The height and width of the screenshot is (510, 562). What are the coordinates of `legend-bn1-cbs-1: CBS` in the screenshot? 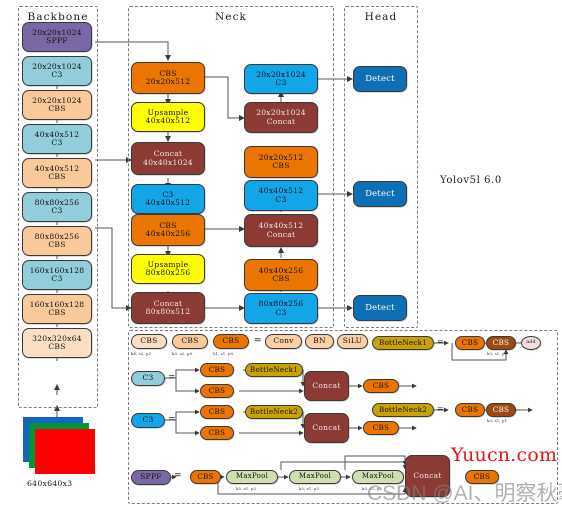 It's located at (470, 343).